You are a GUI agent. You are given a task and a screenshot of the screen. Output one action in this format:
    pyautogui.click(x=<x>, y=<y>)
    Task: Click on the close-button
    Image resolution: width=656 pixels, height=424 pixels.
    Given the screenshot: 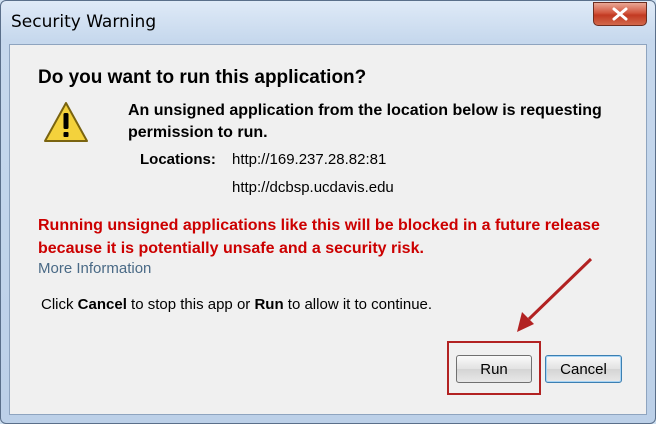 What is the action you would take?
    pyautogui.click(x=620, y=14)
    